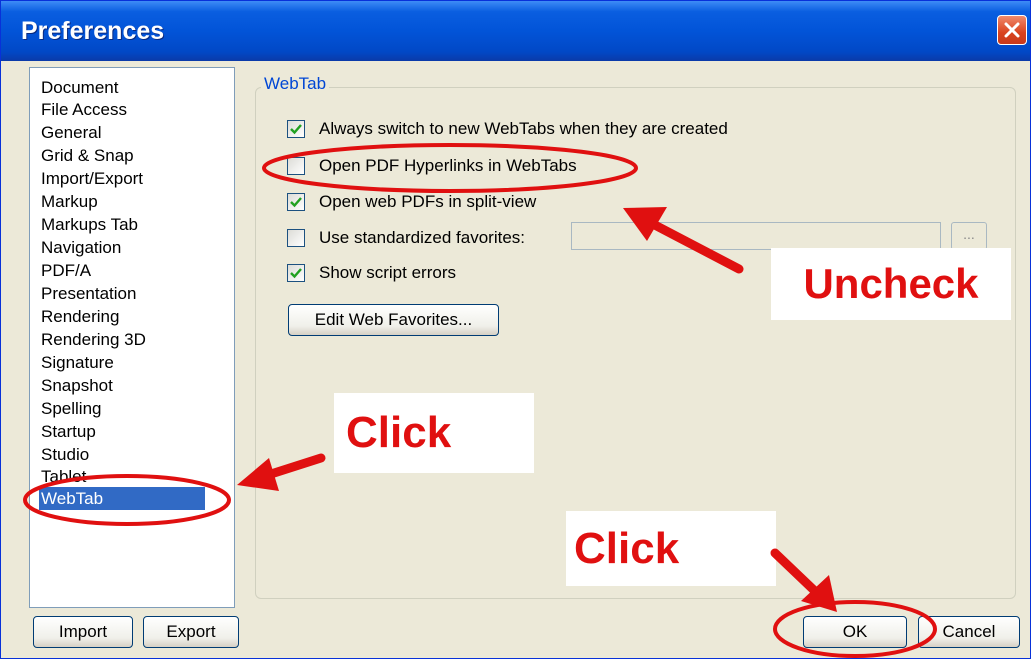  What do you see at coordinates (77, 362) in the screenshot?
I see `sidebar-item-signature: Signature` at bounding box center [77, 362].